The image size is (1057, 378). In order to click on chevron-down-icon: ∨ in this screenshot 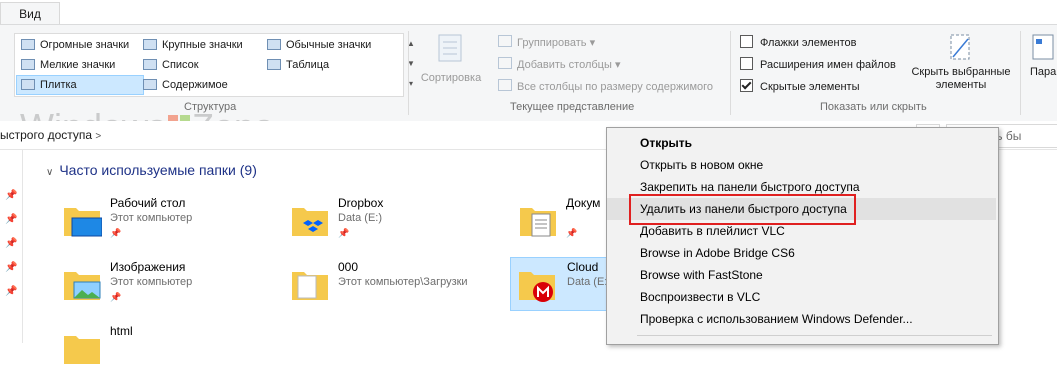, I will do `click(50, 172)`.